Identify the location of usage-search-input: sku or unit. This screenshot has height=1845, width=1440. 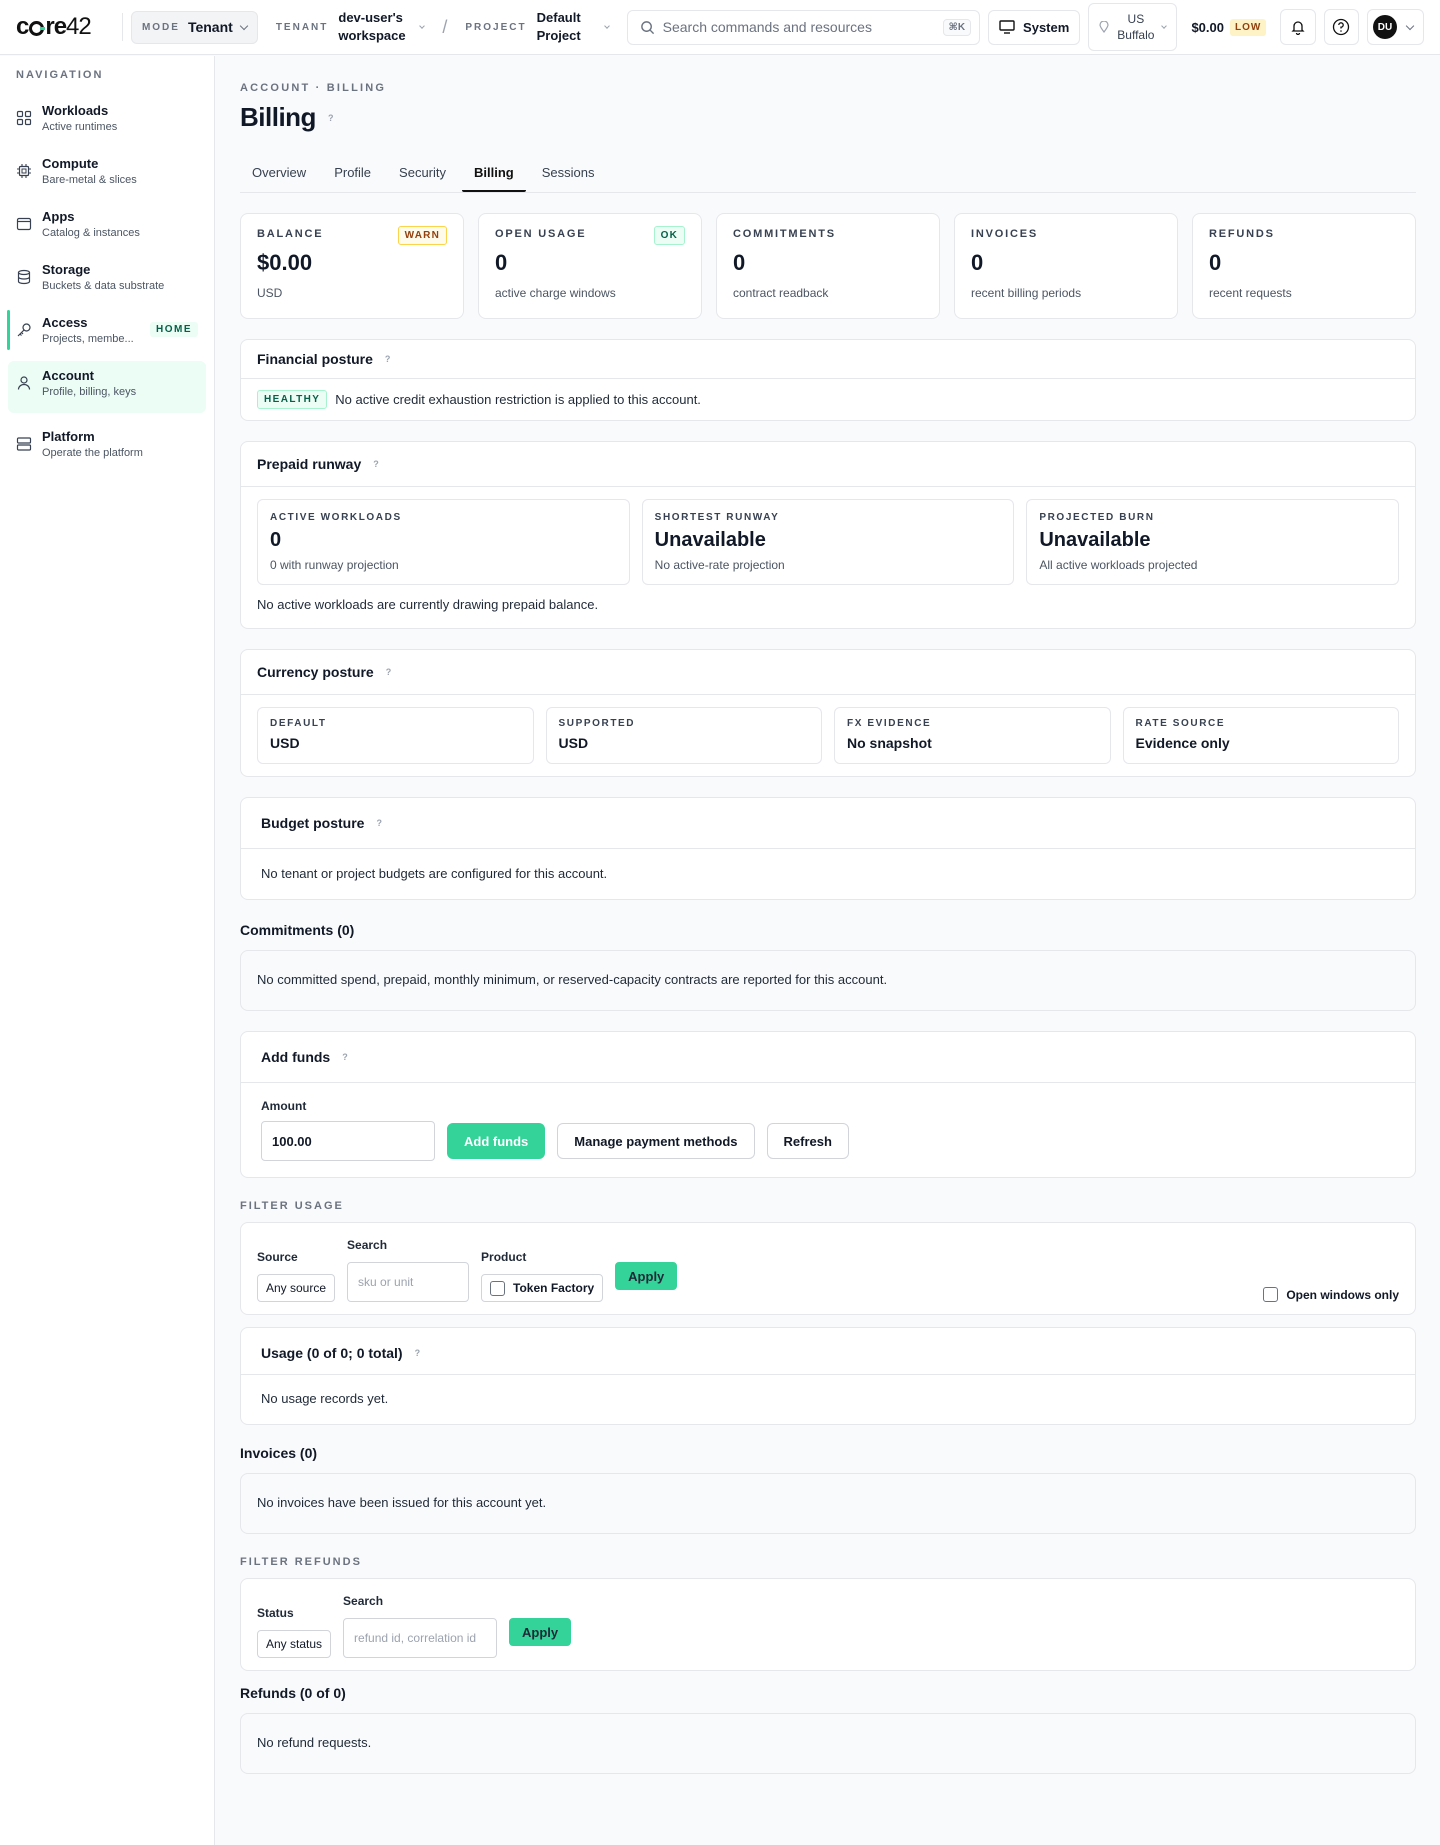
(408, 1282).